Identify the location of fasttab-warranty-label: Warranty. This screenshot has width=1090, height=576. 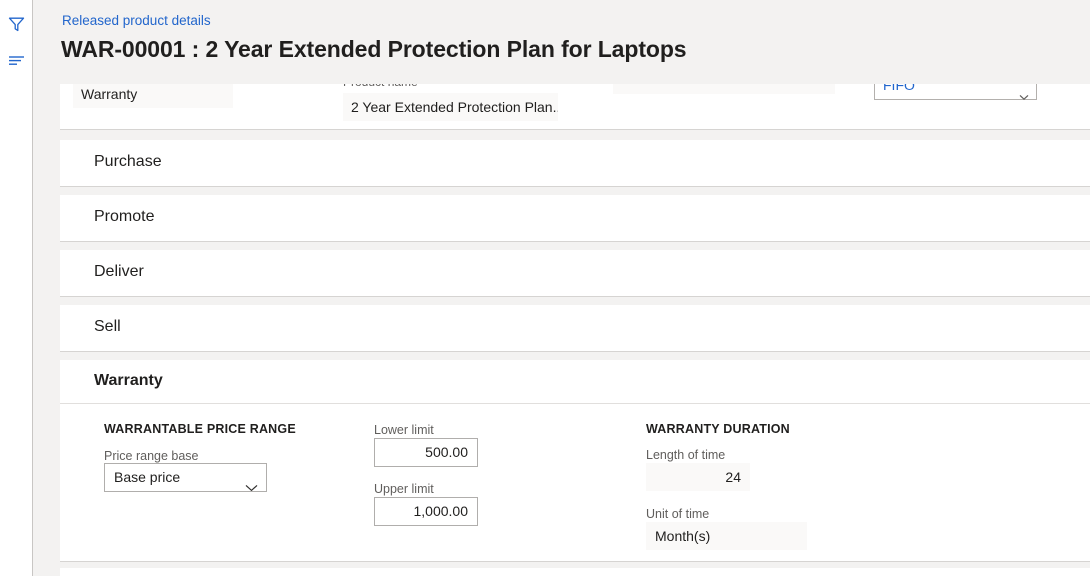
(128, 380).